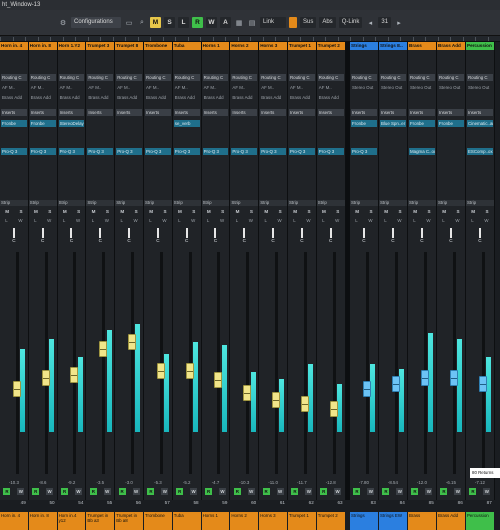  What do you see at coordinates (186, 521) in the screenshot?
I see `channel-bottom-label: Tuba` at bounding box center [186, 521].